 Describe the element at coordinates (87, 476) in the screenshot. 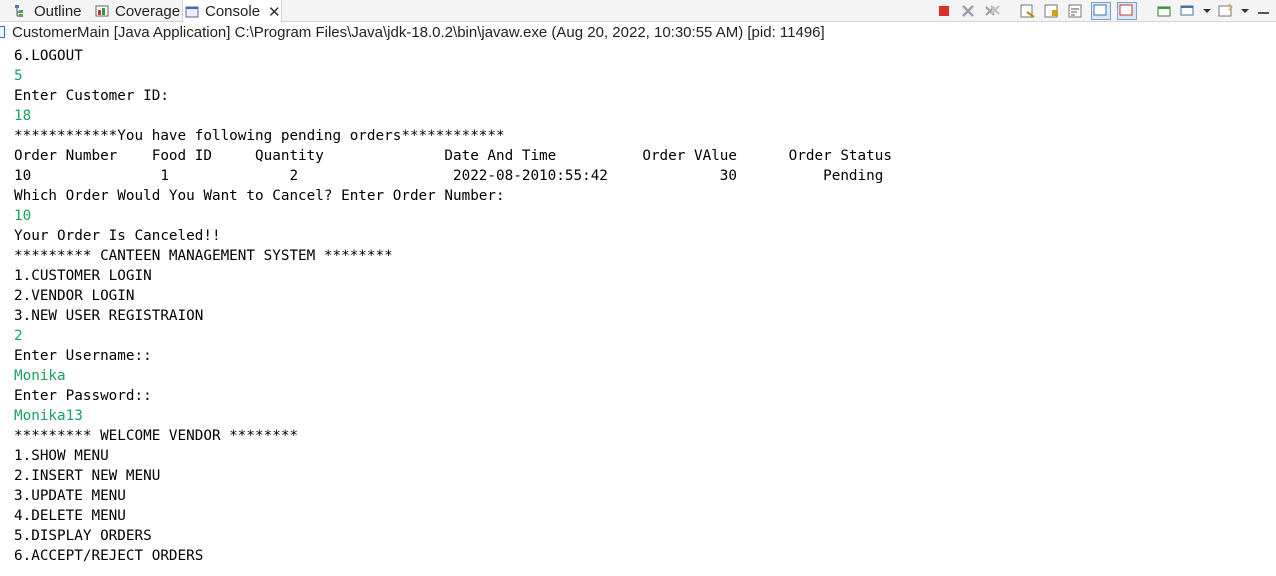

I see `console-output-line: 2.INSERT NEW MENU` at that location.